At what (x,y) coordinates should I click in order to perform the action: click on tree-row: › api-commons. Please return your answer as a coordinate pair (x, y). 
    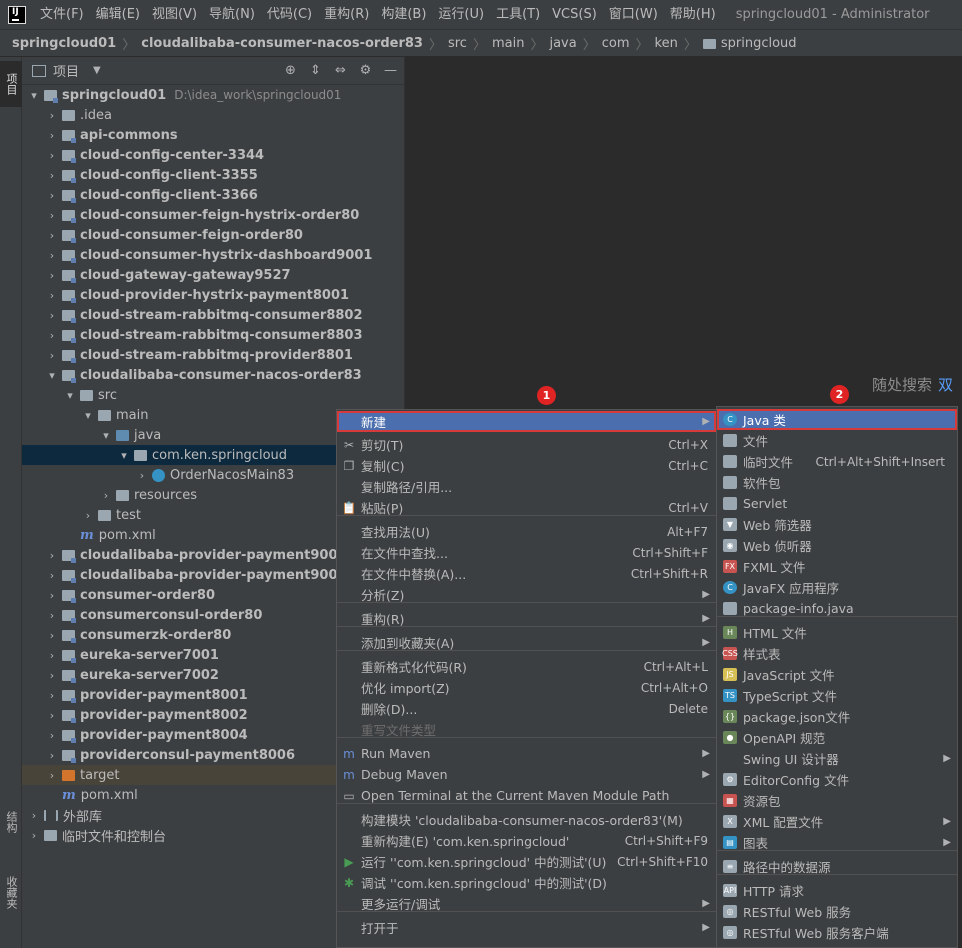
    Looking at the image, I should click on (213, 135).